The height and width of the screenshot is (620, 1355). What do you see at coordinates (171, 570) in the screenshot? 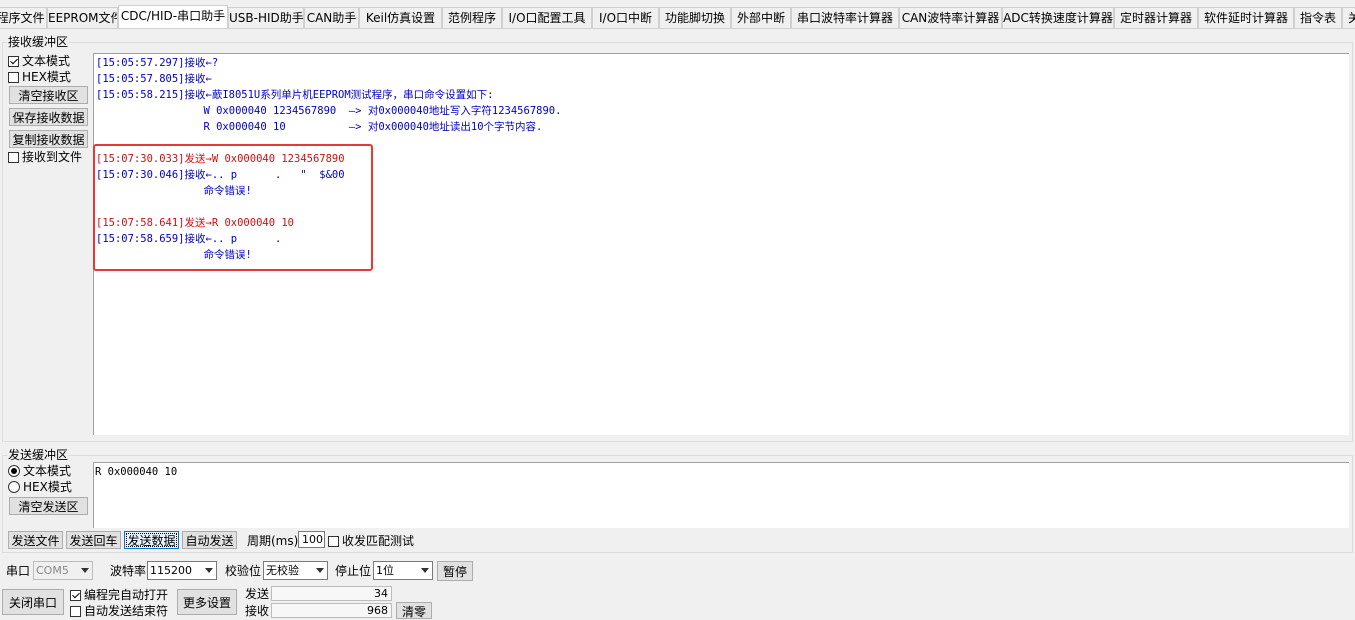
I see `baud-value: 115200` at bounding box center [171, 570].